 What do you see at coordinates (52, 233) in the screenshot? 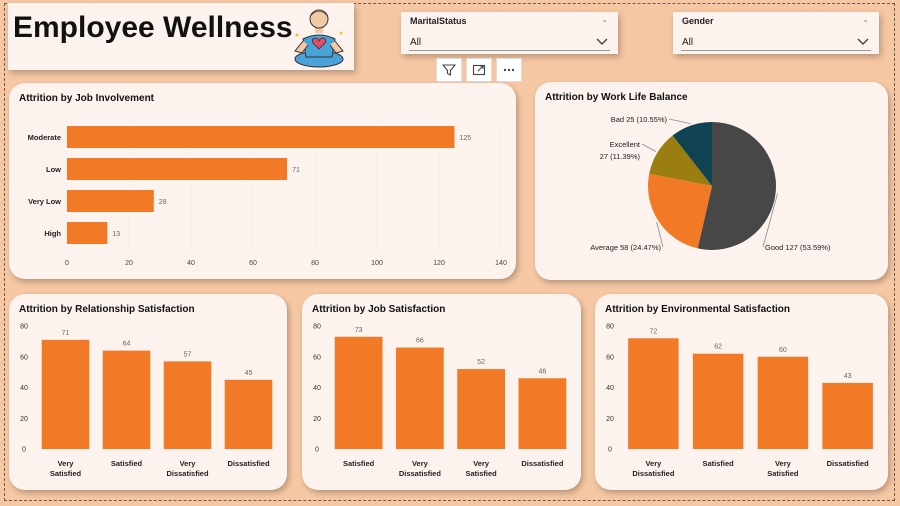
I see `category-label: High` at bounding box center [52, 233].